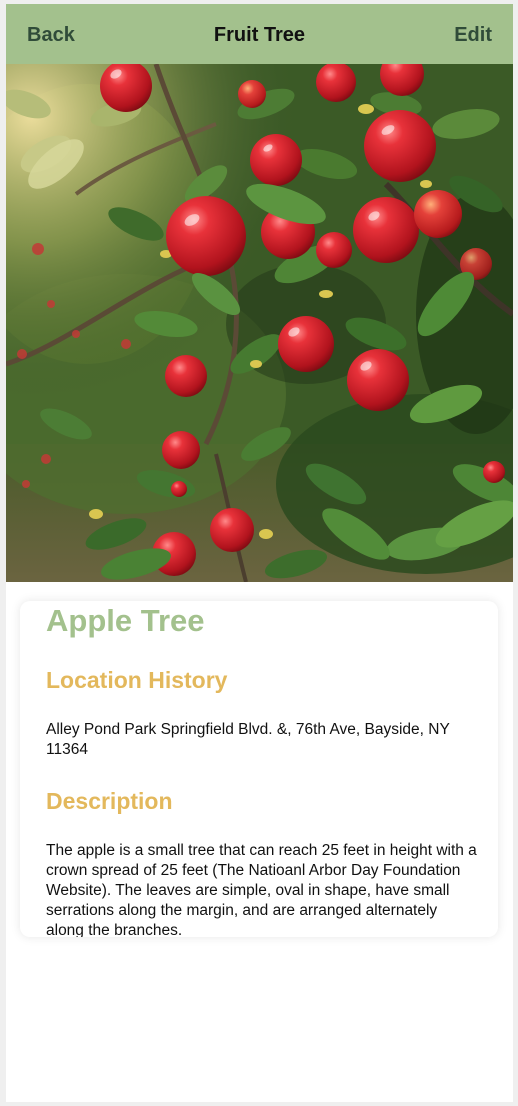 The width and height of the screenshot is (518, 1106). What do you see at coordinates (473, 34) in the screenshot?
I see `edit-button: Edit` at bounding box center [473, 34].